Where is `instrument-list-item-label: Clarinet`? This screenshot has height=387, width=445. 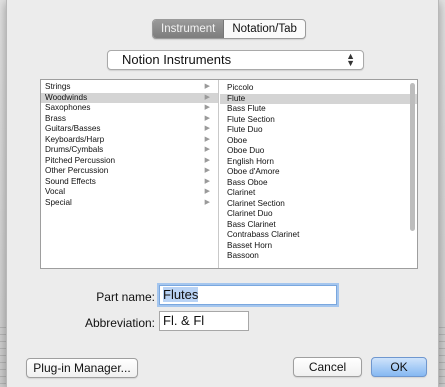
instrument-list-item-label: Clarinet is located at coordinates (241, 192).